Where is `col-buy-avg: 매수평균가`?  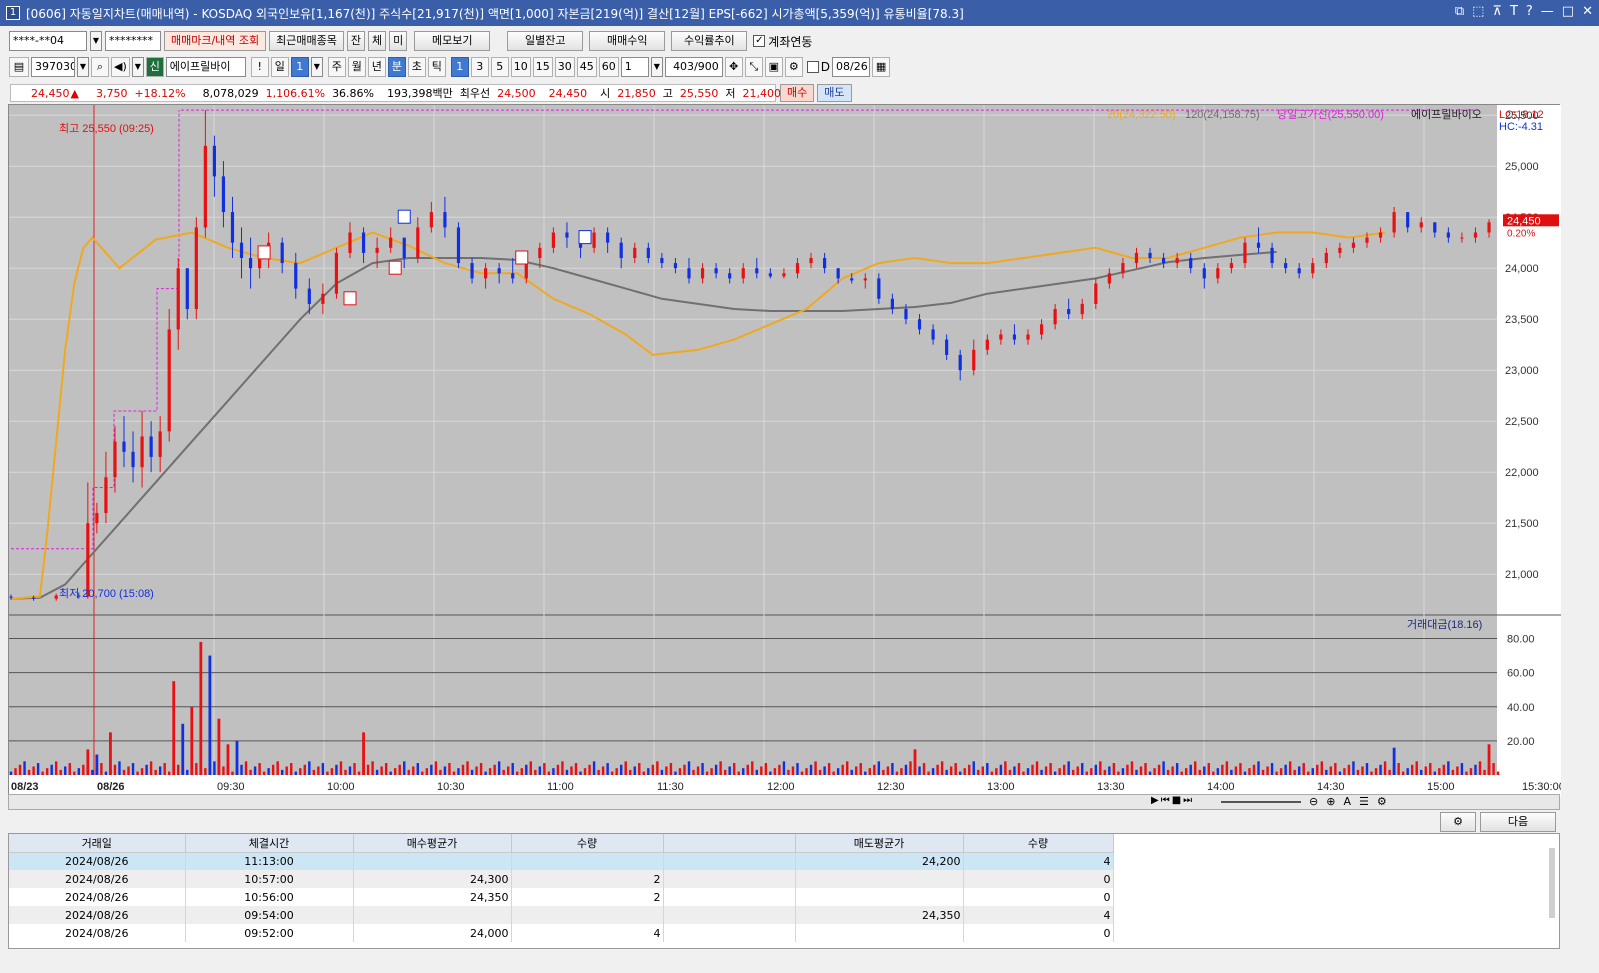 col-buy-avg: 매수평균가 is located at coordinates (432, 843).